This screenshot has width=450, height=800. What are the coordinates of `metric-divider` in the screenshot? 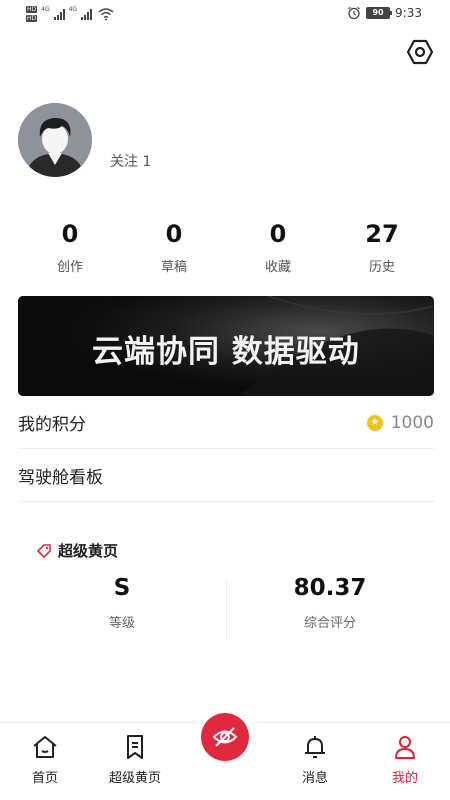 It's located at (226, 610).